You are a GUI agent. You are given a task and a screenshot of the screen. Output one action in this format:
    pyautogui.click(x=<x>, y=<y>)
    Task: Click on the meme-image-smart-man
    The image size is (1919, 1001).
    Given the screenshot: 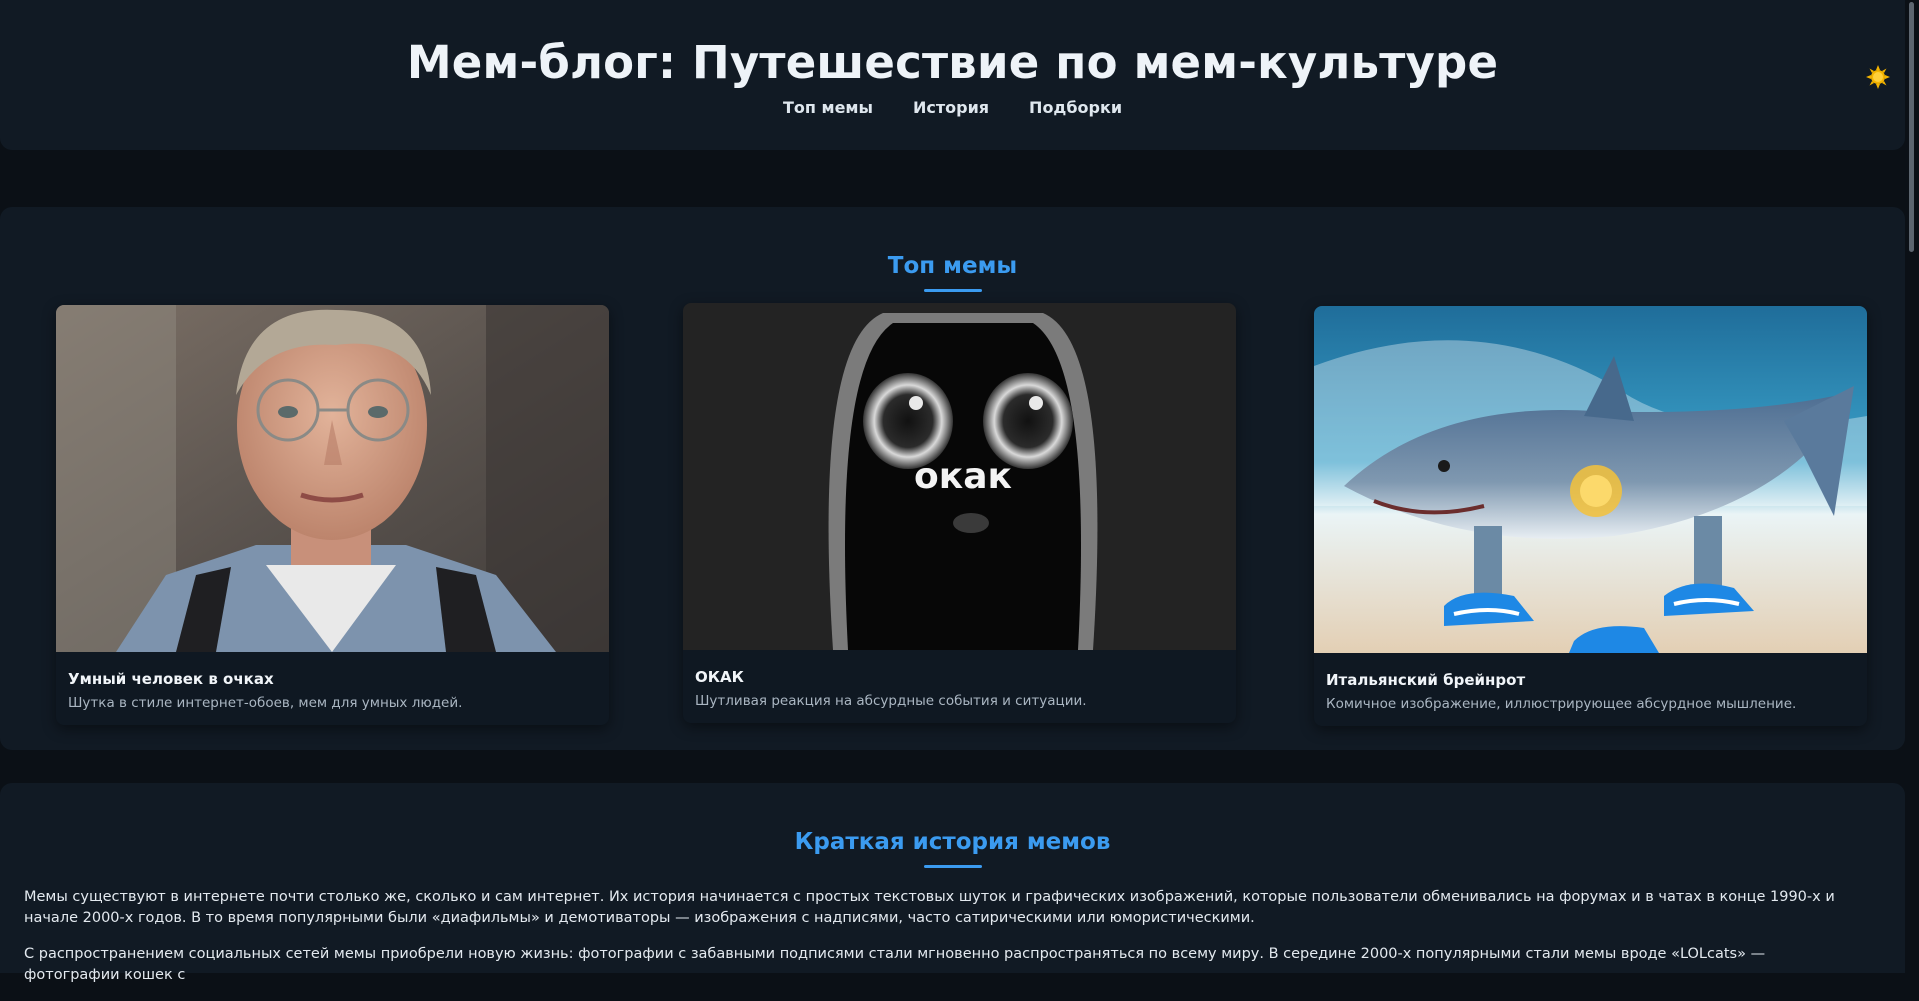 What is the action you would take?
    pyautogui.click(x=332, y=478)
    